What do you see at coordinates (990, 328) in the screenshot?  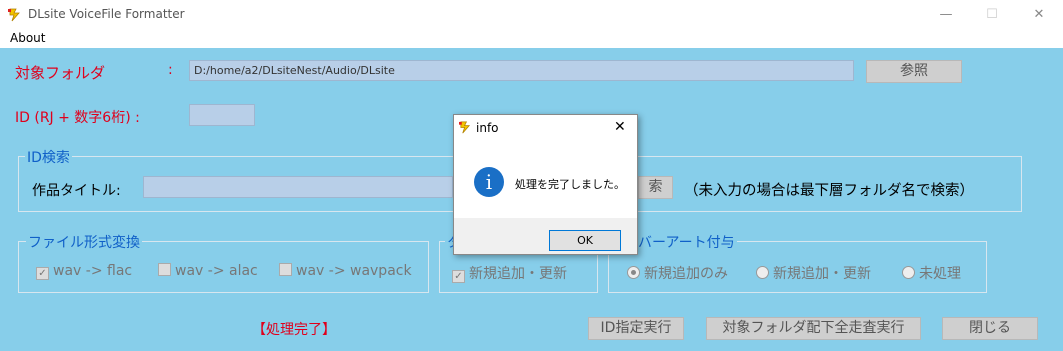 I see `close-button: 閉じる` at bounding box center [990, 328].